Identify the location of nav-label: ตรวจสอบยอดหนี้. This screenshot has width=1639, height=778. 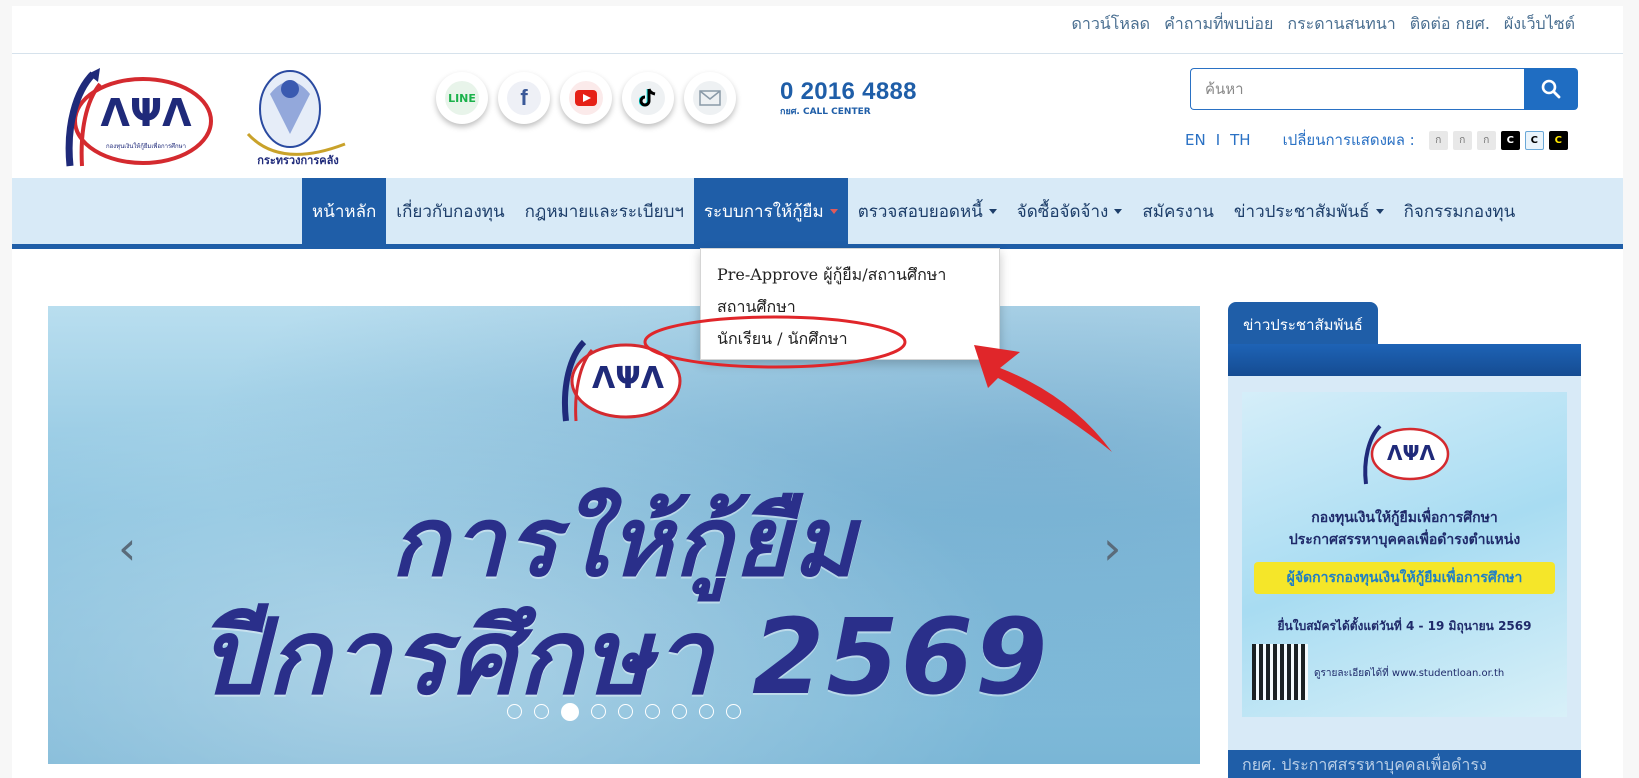
(920, 211).